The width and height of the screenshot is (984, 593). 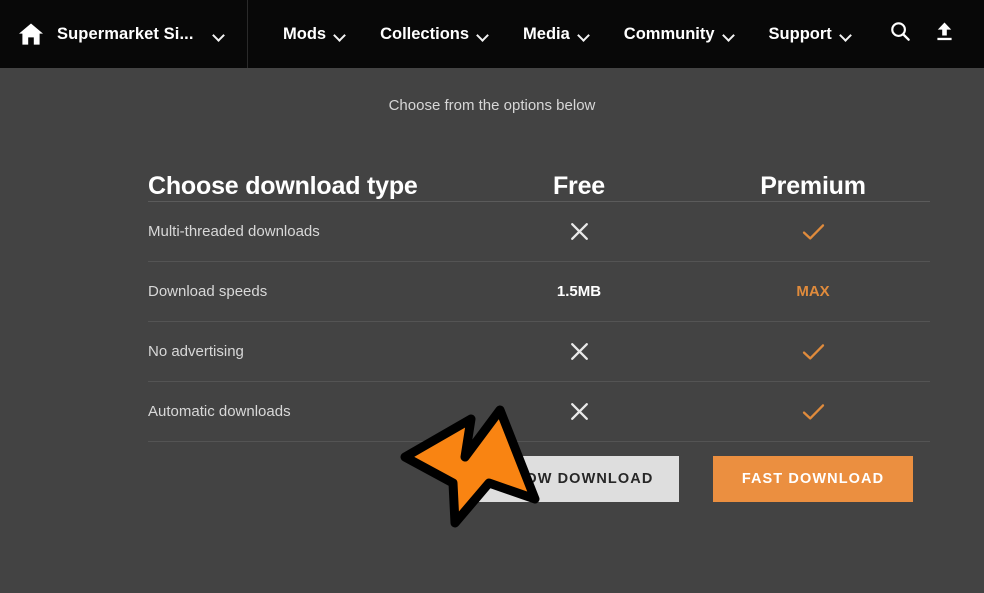 I want to click on home-icon, so click(x=31, y=34).